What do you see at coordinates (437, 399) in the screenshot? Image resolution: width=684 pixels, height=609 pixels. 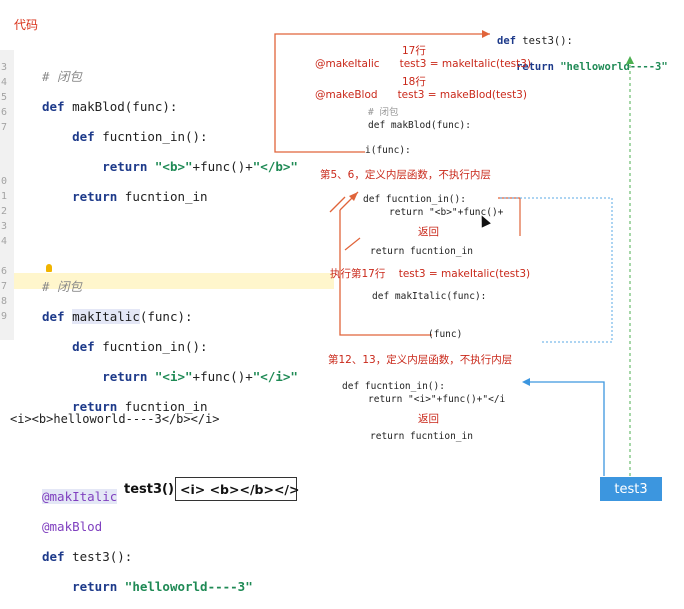 I see `snippet-return-i: return "<i>"+func()+"</i` at bounding box center [437, 399].